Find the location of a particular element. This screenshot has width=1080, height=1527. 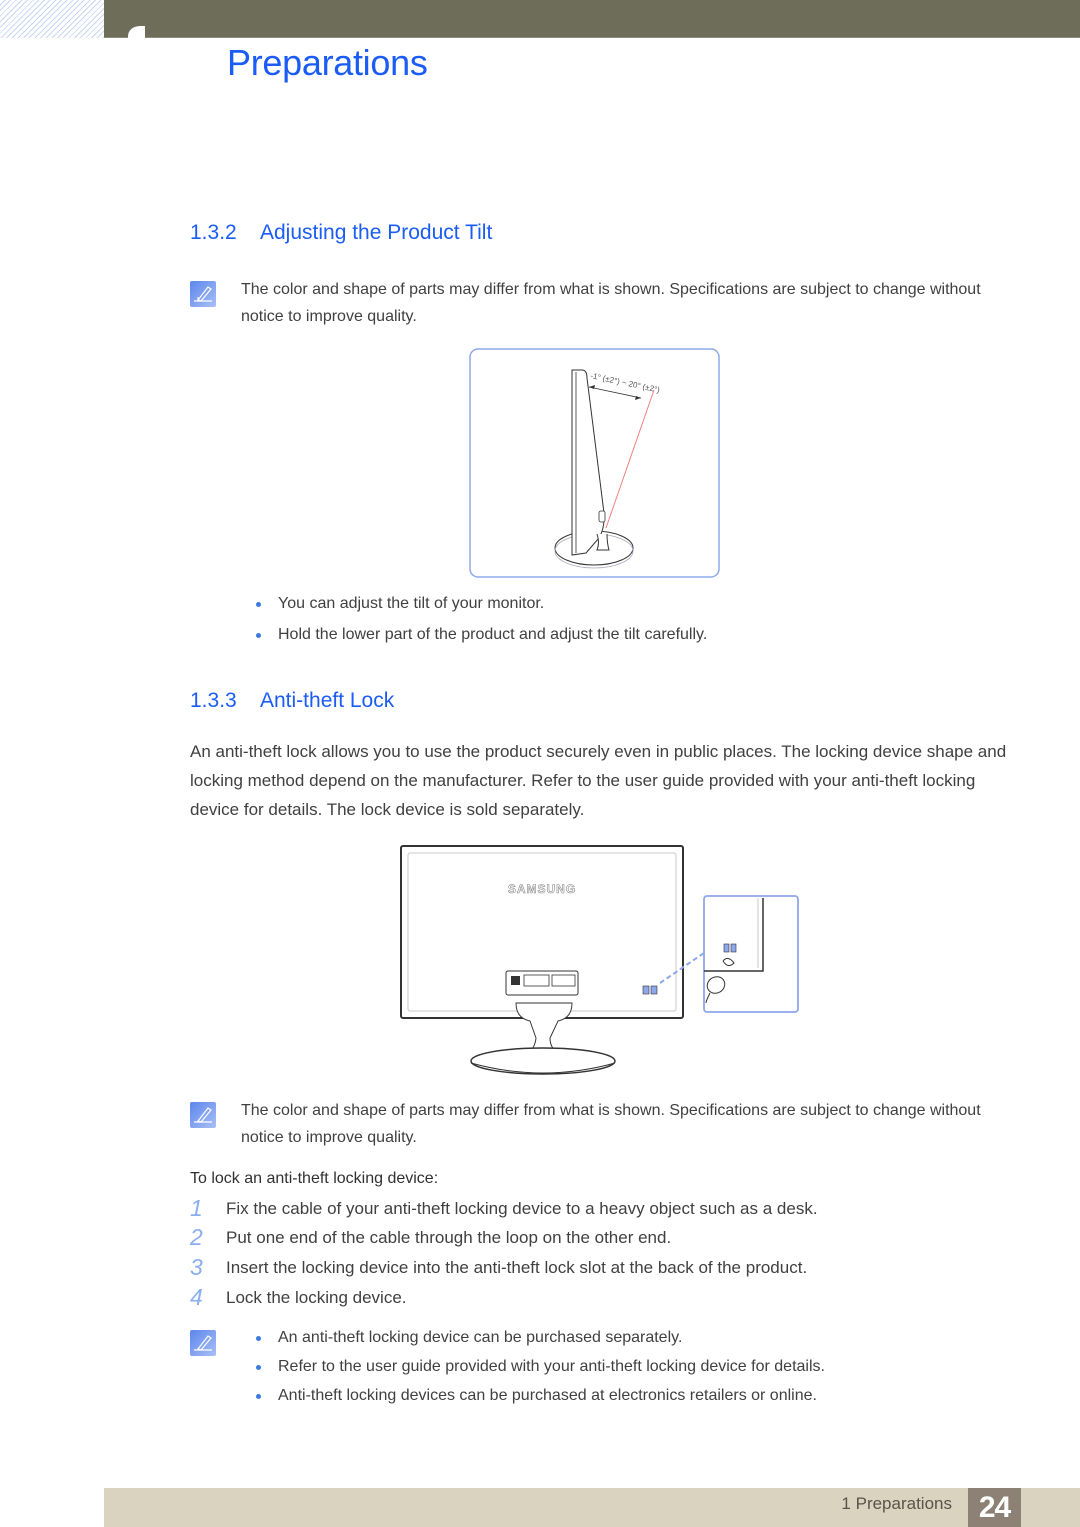

chapter-title: Preparations is located at coordinates (327, 62).